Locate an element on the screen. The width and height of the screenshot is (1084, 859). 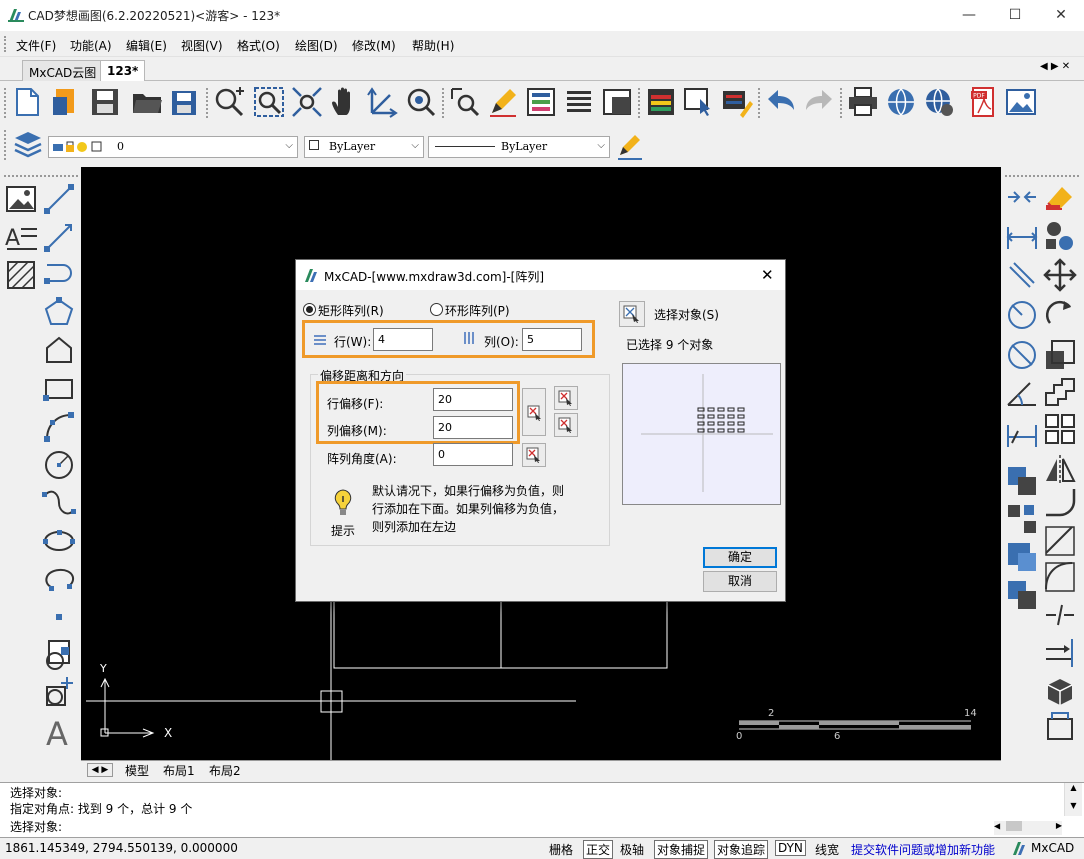
list-icon is located at coordinates (579, 102).